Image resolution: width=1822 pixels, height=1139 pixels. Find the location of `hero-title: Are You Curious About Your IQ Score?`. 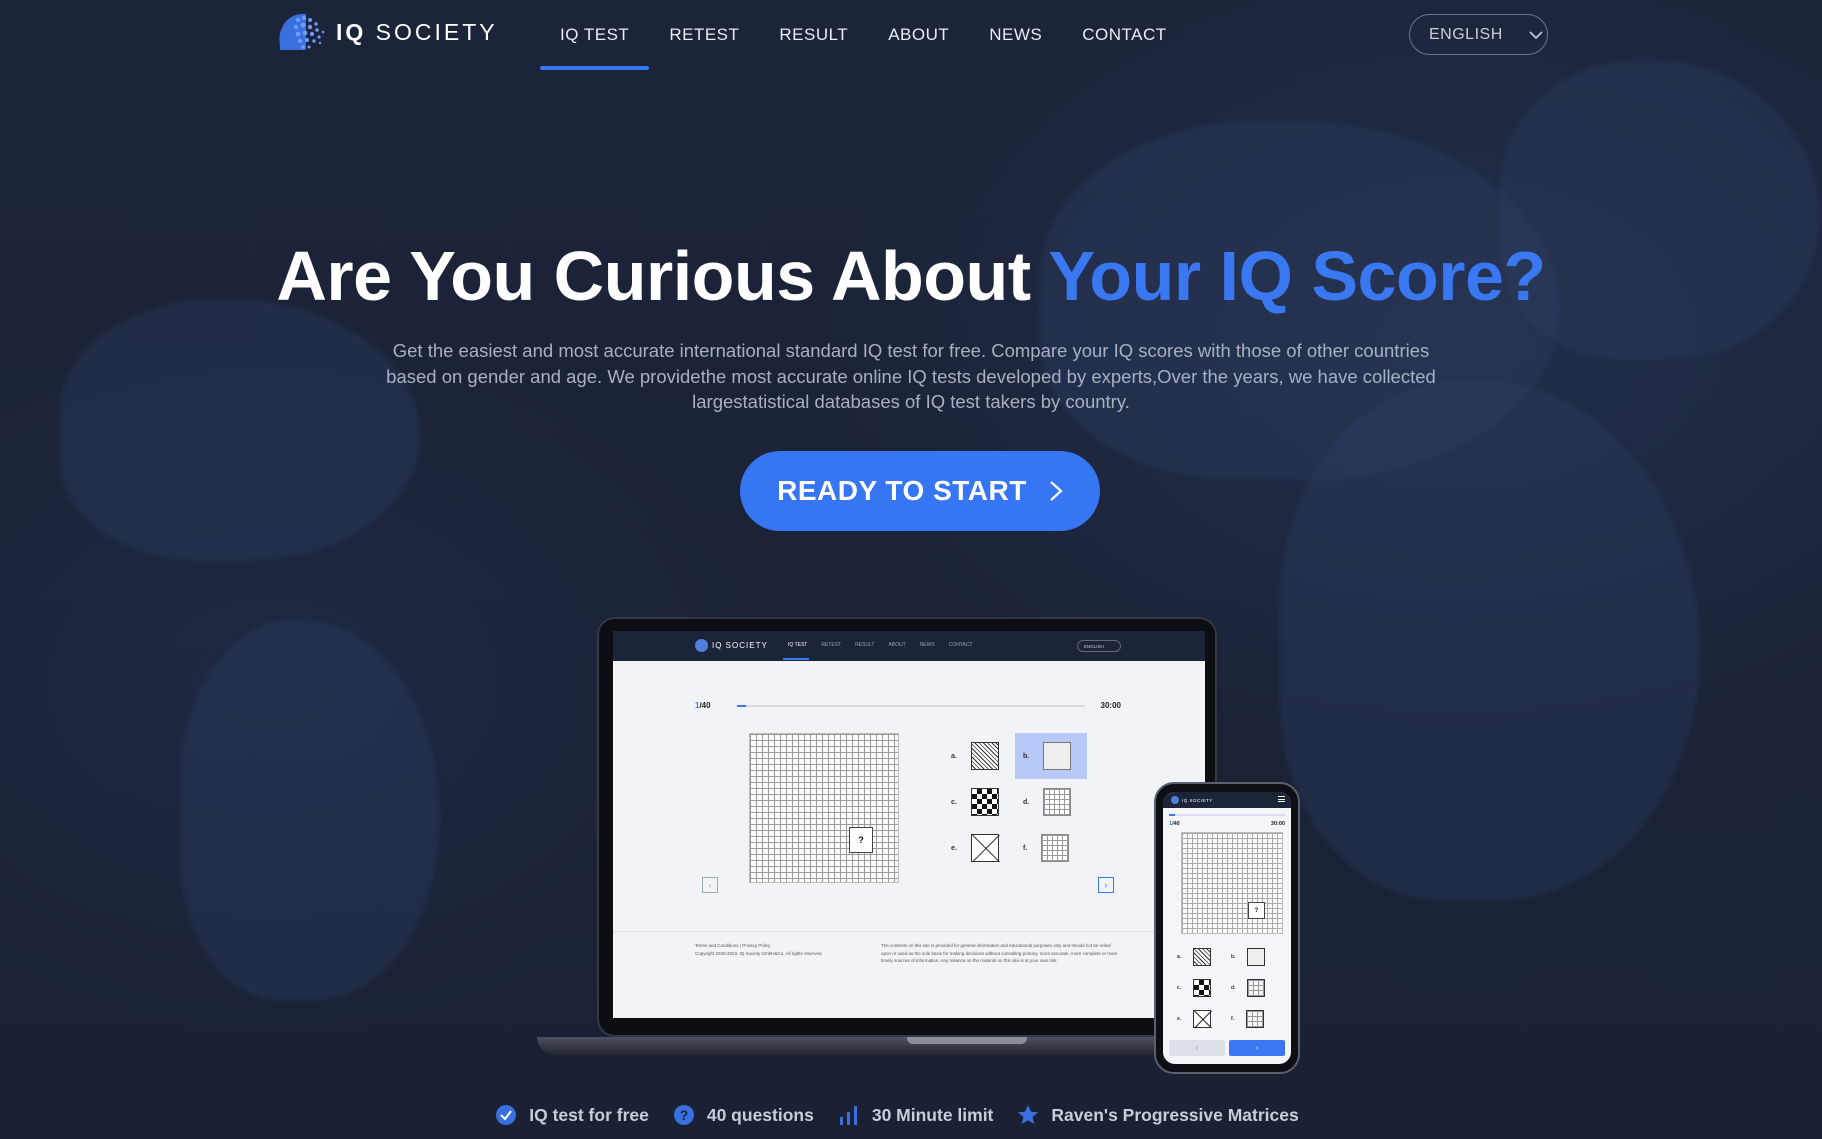

hero-title: Are You Curious About Your IQ Score? is located at coordinates (911, 276).